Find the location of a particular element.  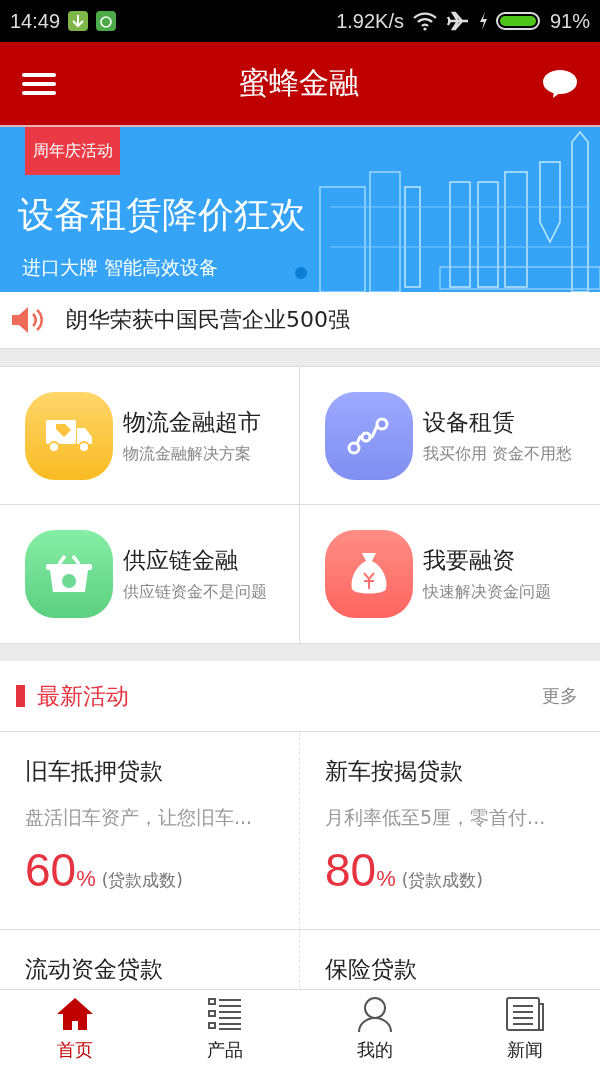

banner-subline: 进口大牌 智能高效设备 is located at coordinates (120, 267).